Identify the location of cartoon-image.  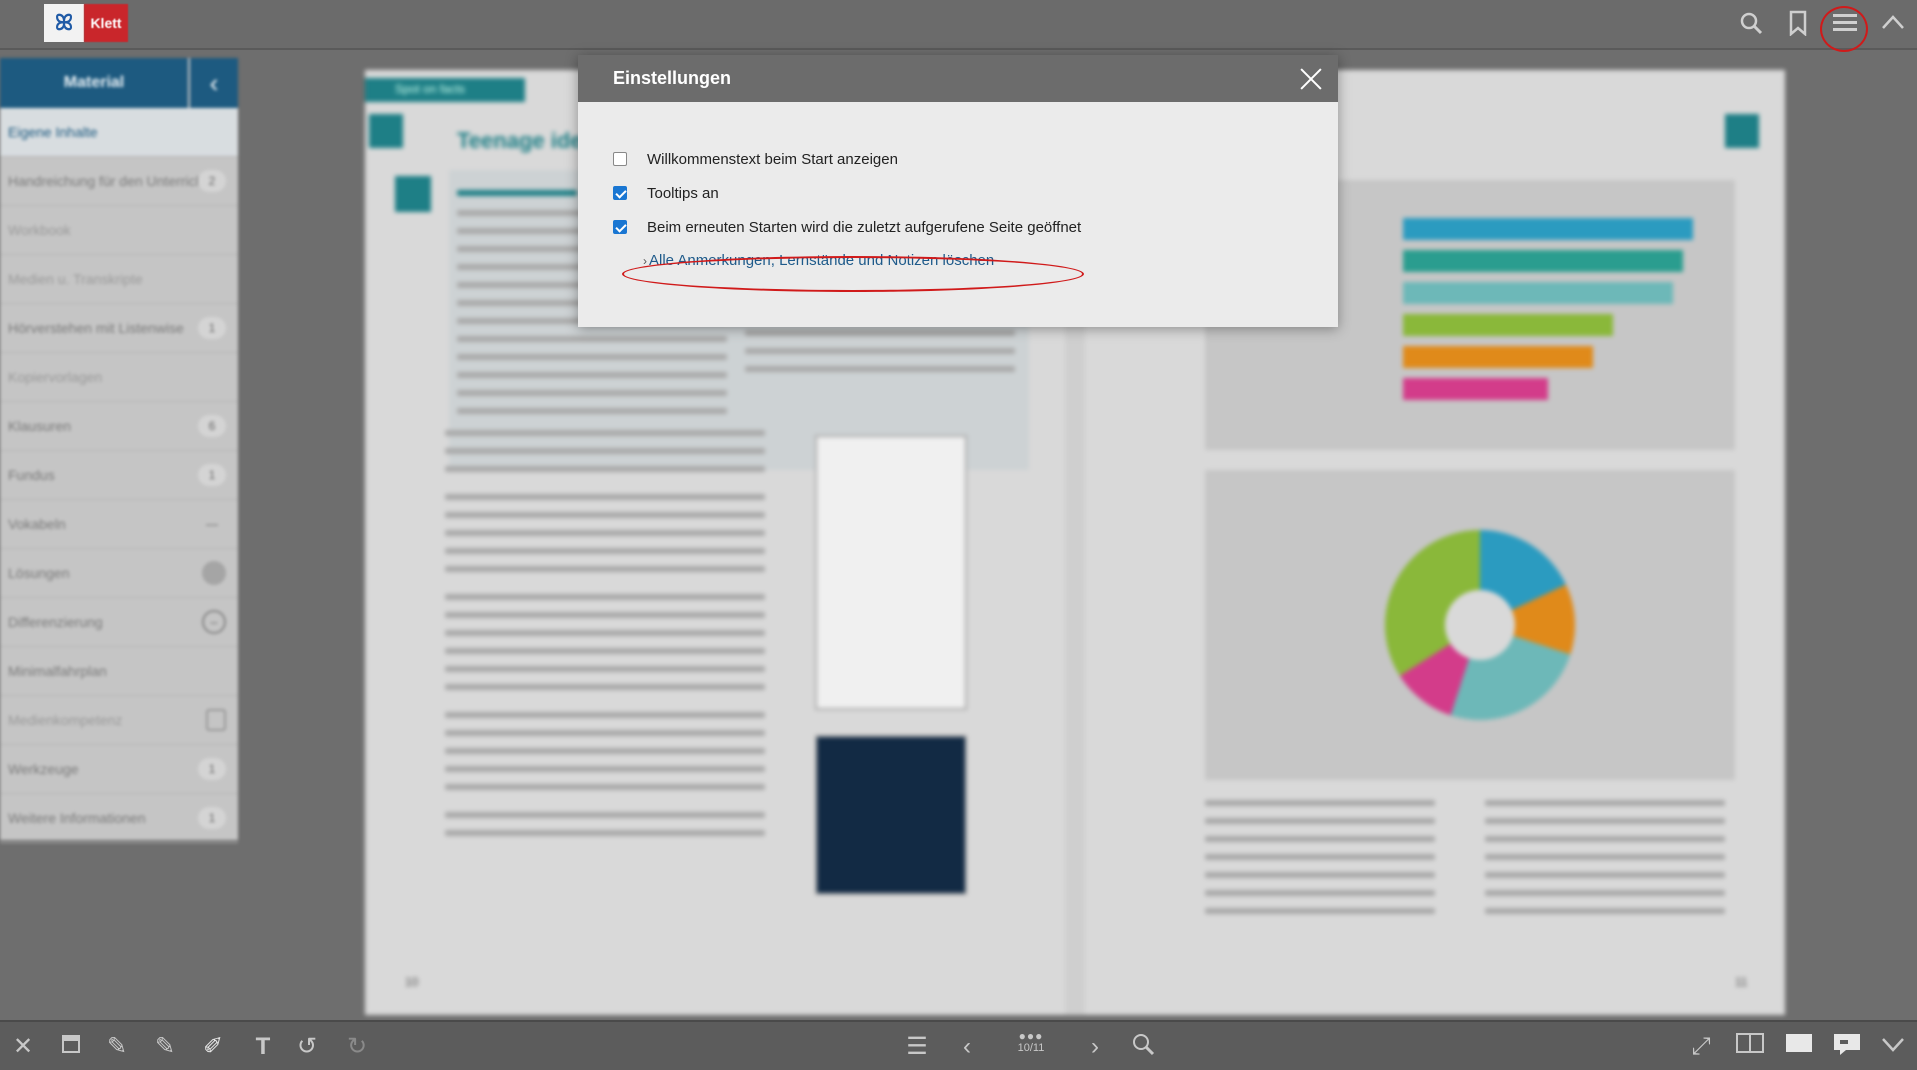
(891, 572).